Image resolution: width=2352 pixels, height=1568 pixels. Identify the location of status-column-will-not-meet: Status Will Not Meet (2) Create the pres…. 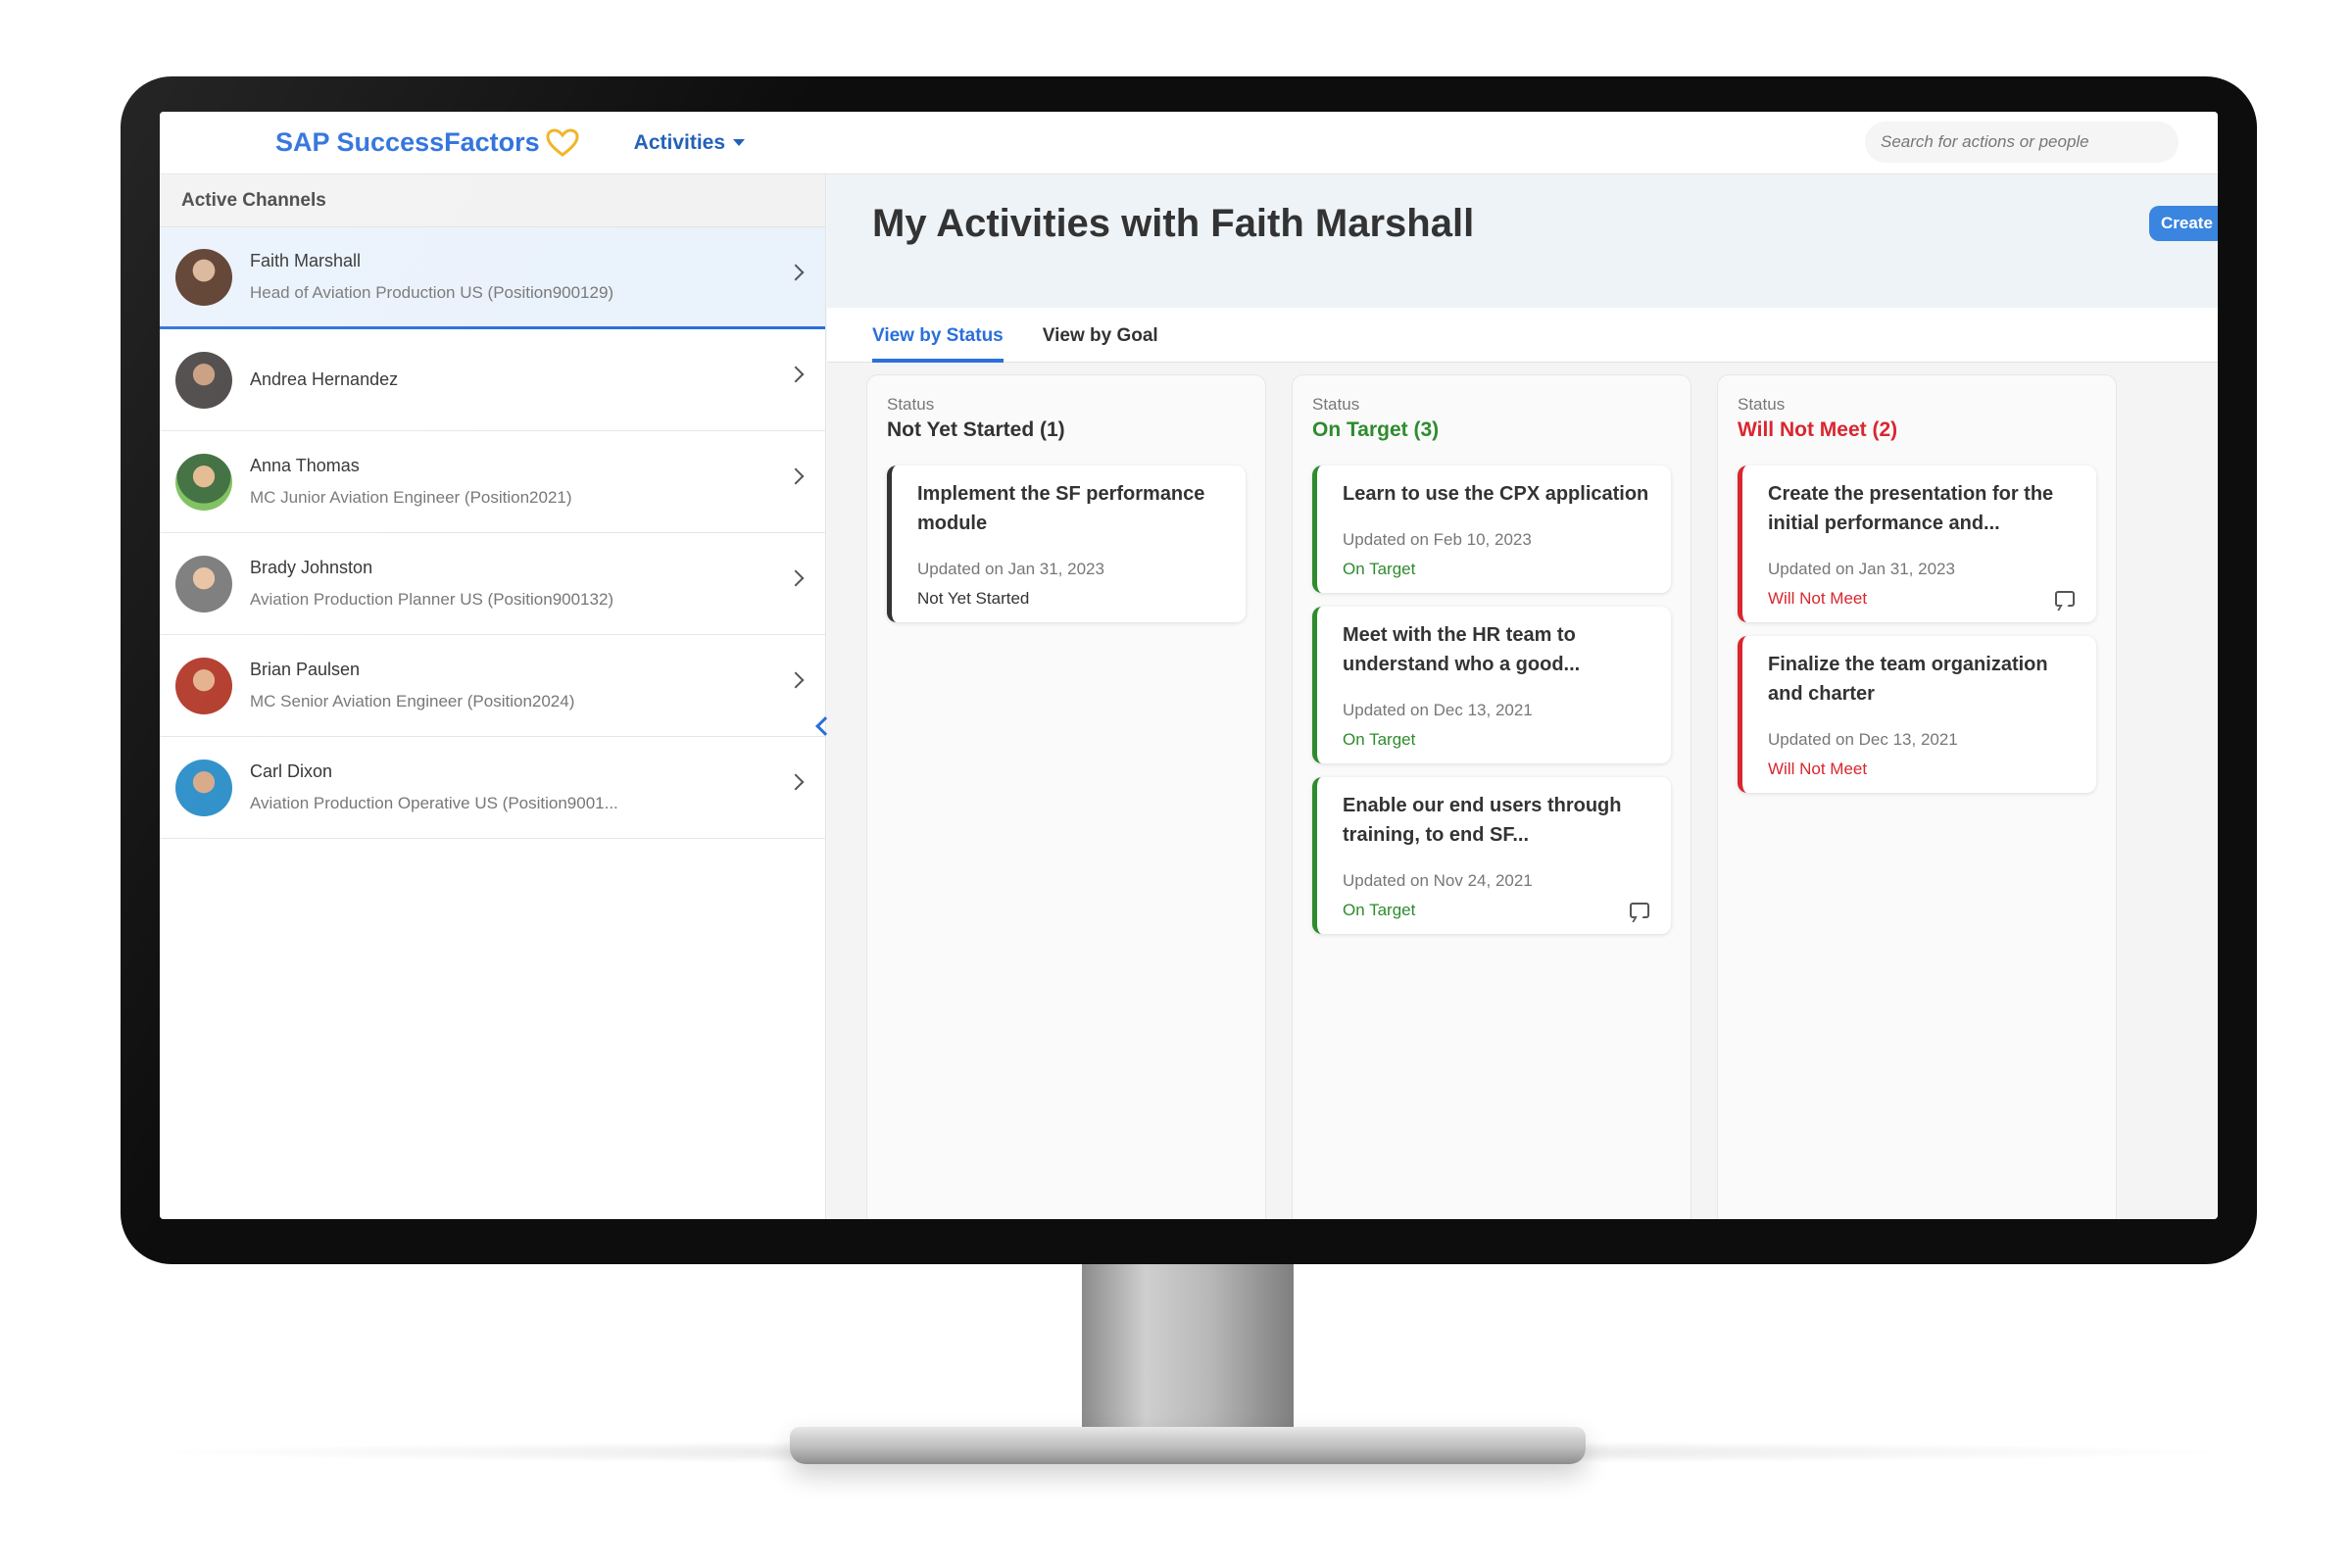
(1917, 796).